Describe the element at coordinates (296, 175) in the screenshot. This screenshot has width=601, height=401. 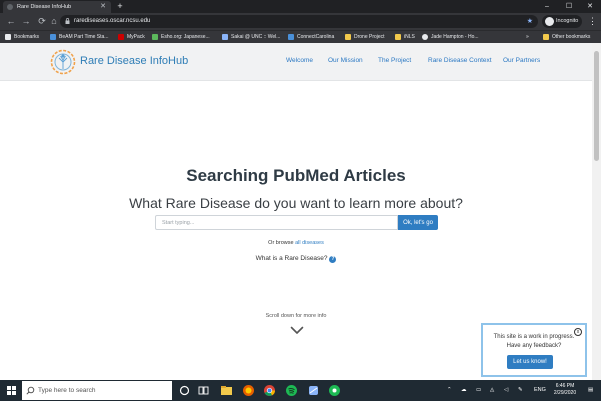
I see `page-title: Searching PubMed Articles` at that location.